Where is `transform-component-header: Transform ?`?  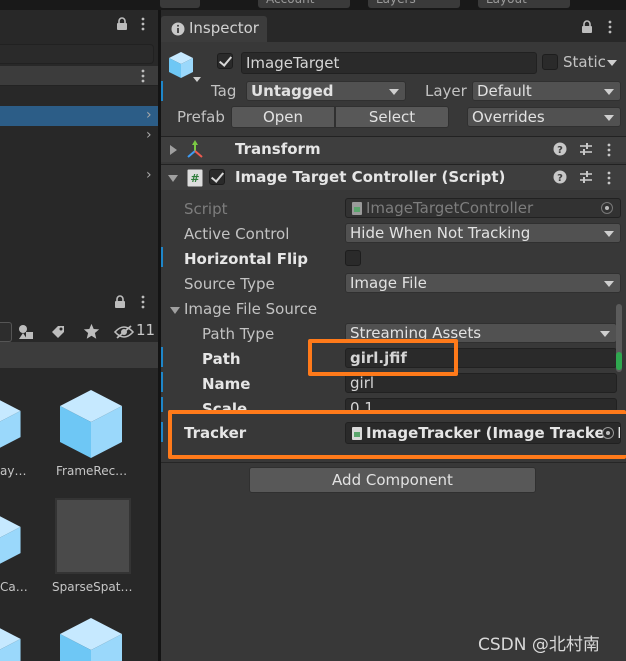 transform-component-header: Transform ? is located at coordinates (393, 149).